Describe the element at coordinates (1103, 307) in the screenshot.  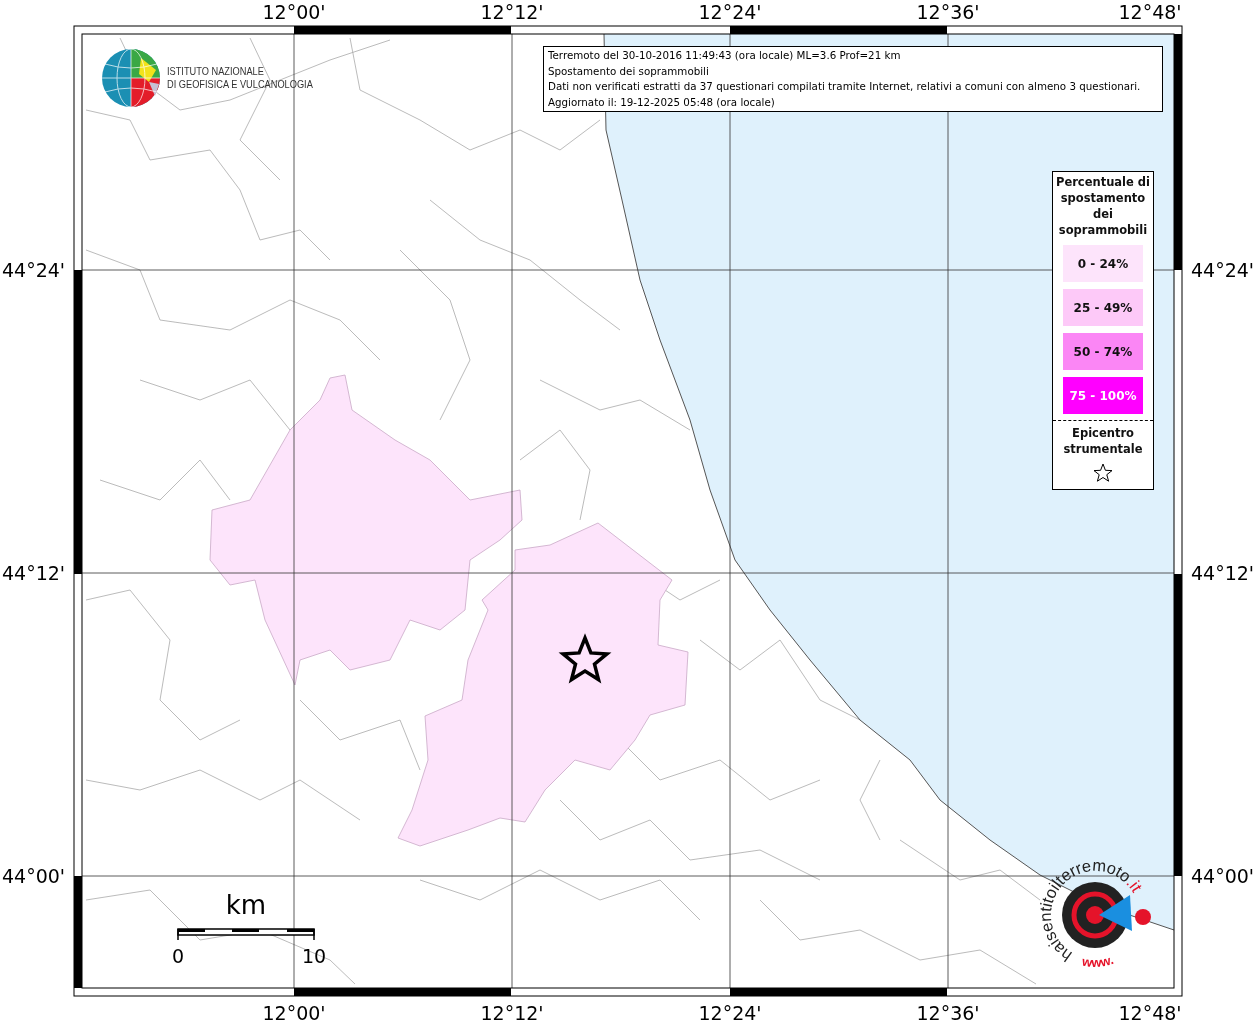
I see `legend-swatch: 25 - 49%` at that location.